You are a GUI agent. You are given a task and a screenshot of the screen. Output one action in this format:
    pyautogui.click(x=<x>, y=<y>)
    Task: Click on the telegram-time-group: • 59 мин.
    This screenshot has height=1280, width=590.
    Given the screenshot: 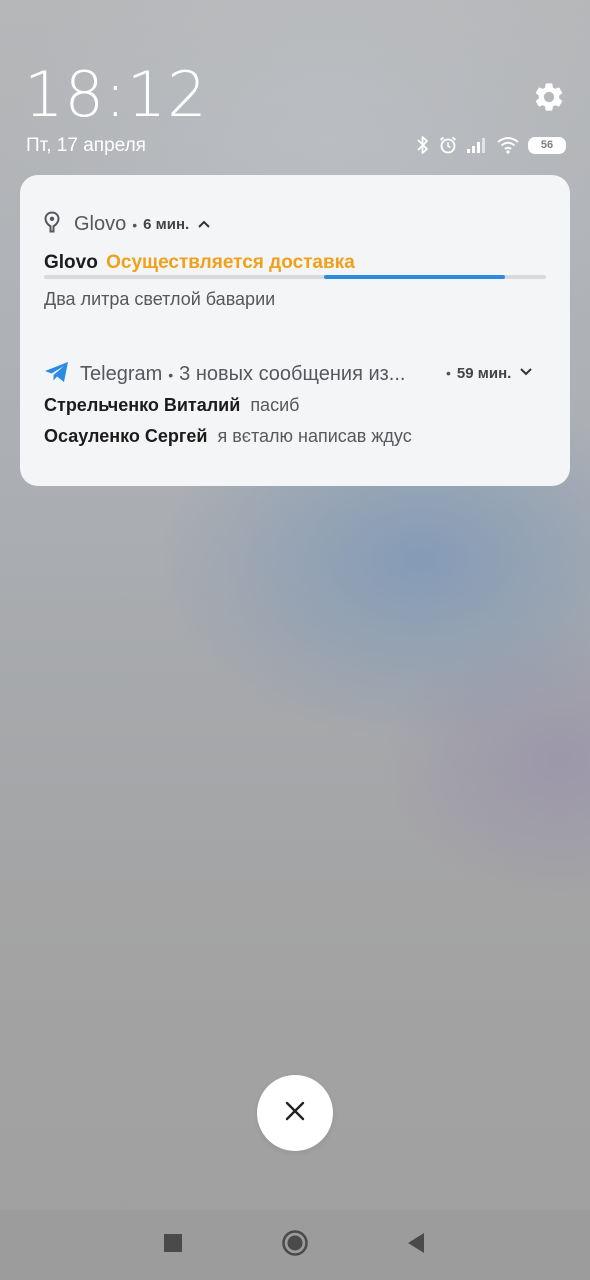 What is the action you would take?
    pyautogui.click(x=486, y=373)
    